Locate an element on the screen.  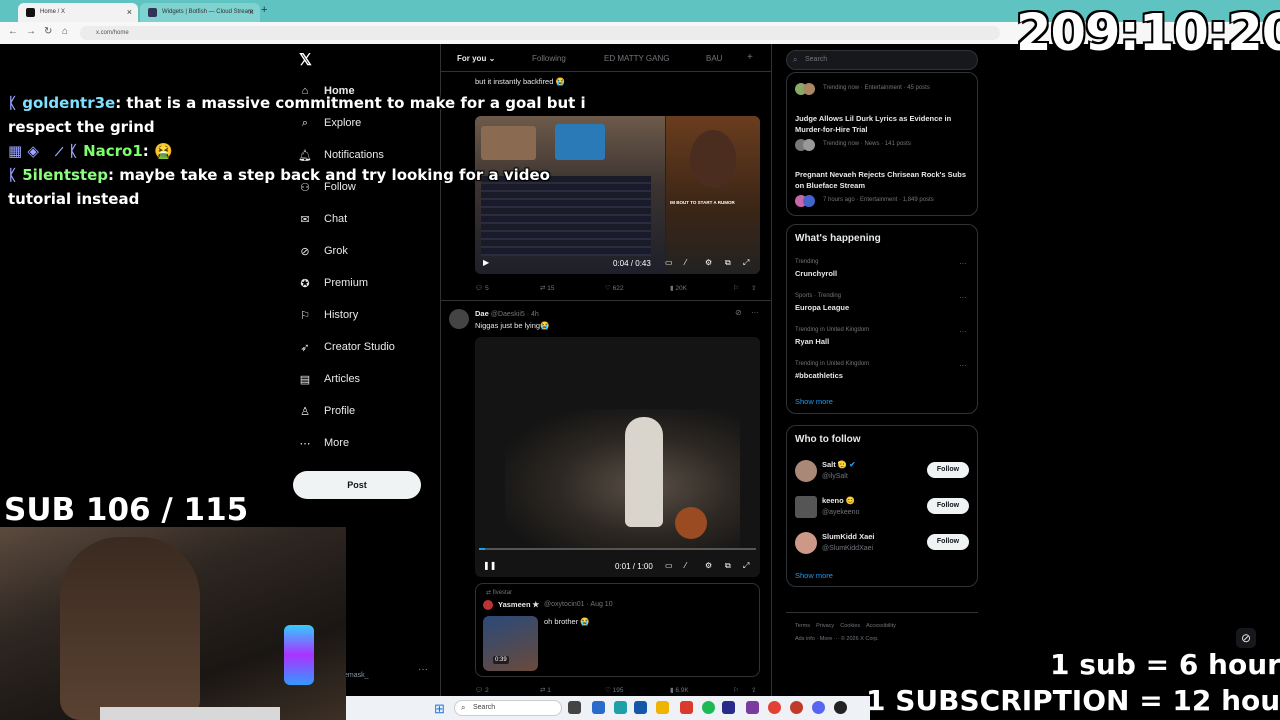
sidebar-item-chat: ✉ Chat is located at coordinates (322, 219).